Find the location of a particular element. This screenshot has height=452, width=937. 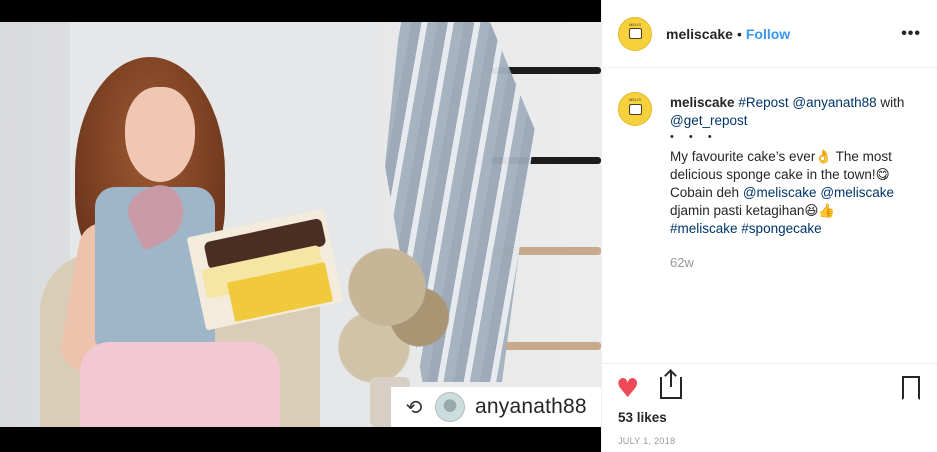

caption-username: meliscake is located at coordinates (702, 102).